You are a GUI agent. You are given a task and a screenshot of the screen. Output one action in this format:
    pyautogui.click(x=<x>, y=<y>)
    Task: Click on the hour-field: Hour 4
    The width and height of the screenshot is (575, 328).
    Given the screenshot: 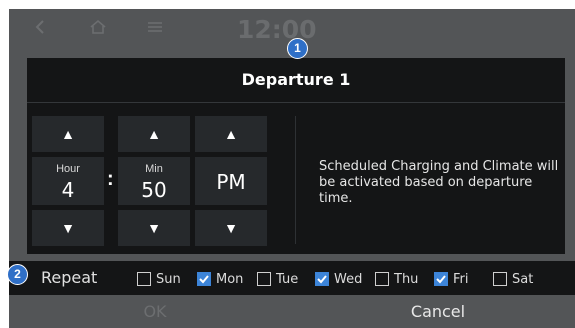 What is the action you would take?
    pyautogui.click(x=68, y=181)
    